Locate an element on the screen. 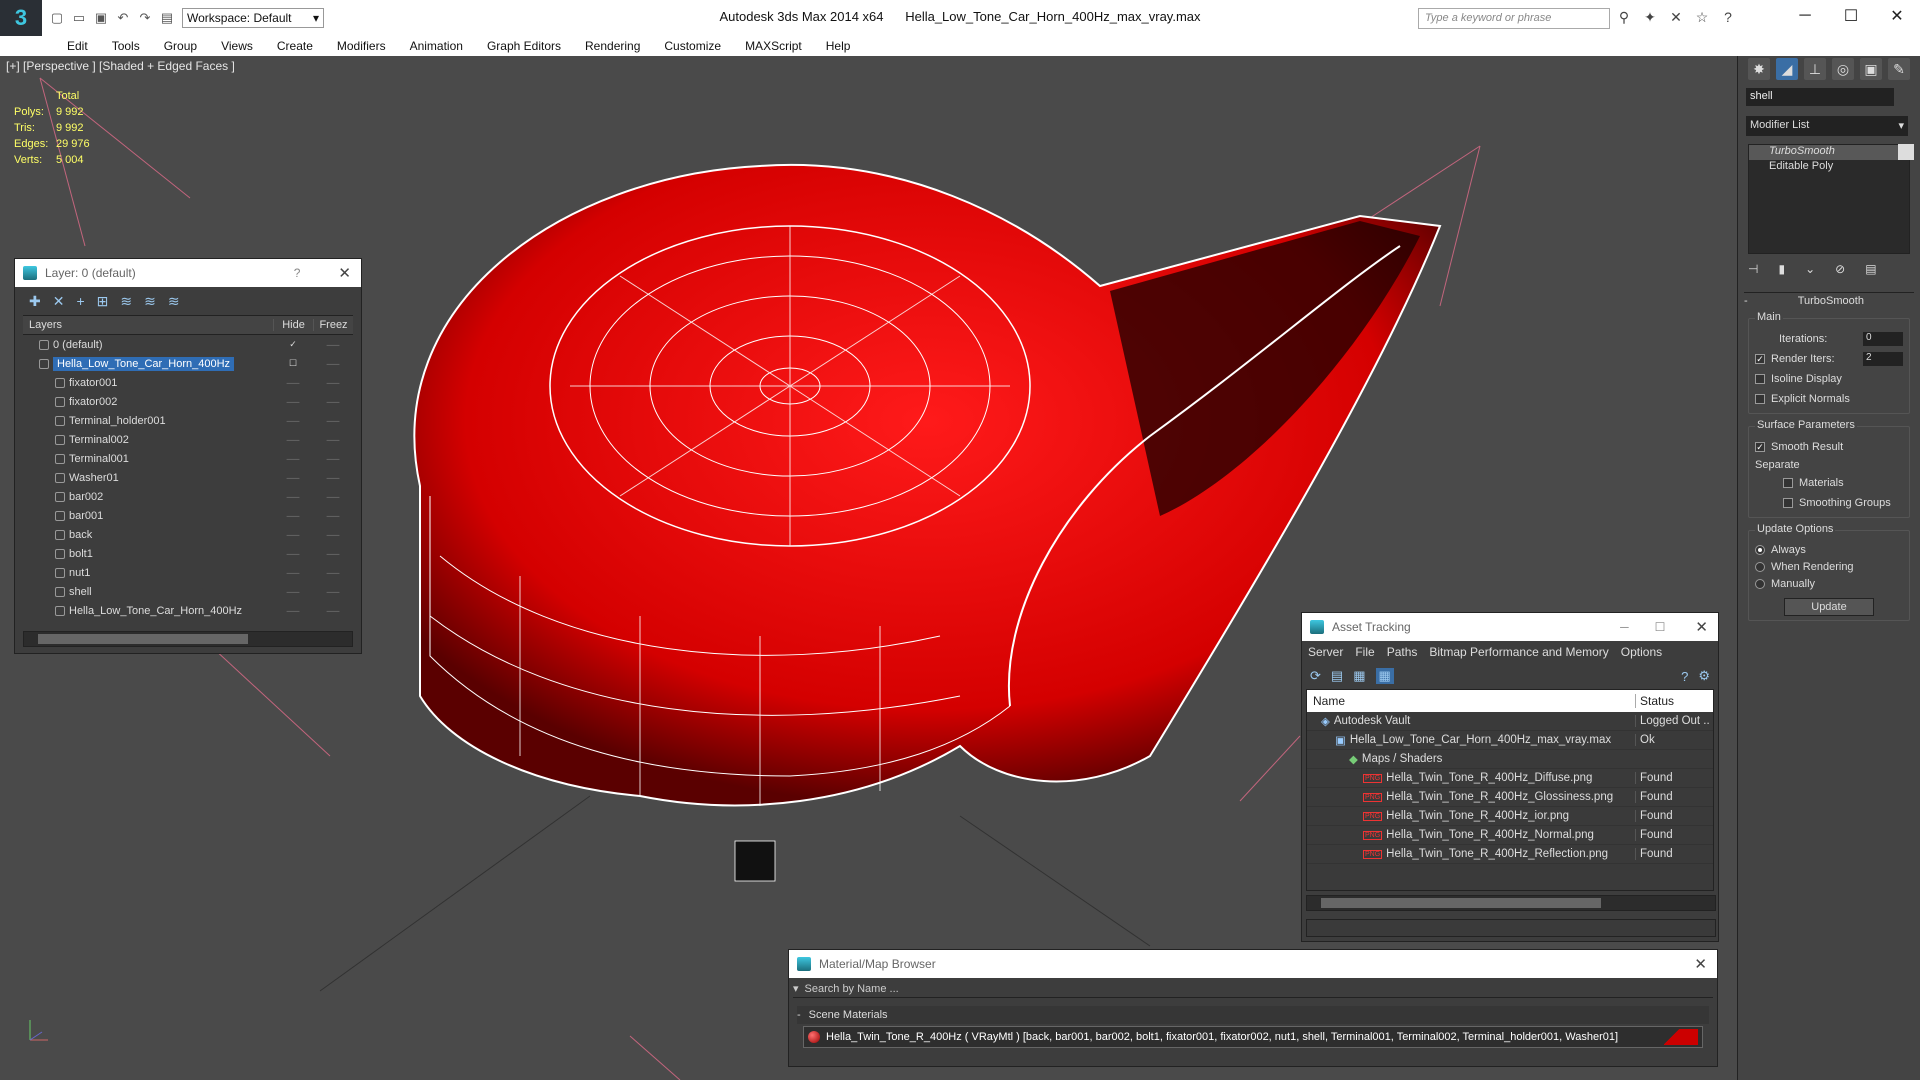 The width and height of the screenshot is (1920, 1080). modify-tab-icon: ◢ is located at coordinates (1787, 69).